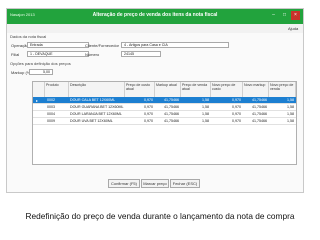 The image size is (320, 240). What do you see at coordinates (39, 89) in the screenshot?
I see `table-header-check` at bounding box center [39, 89].